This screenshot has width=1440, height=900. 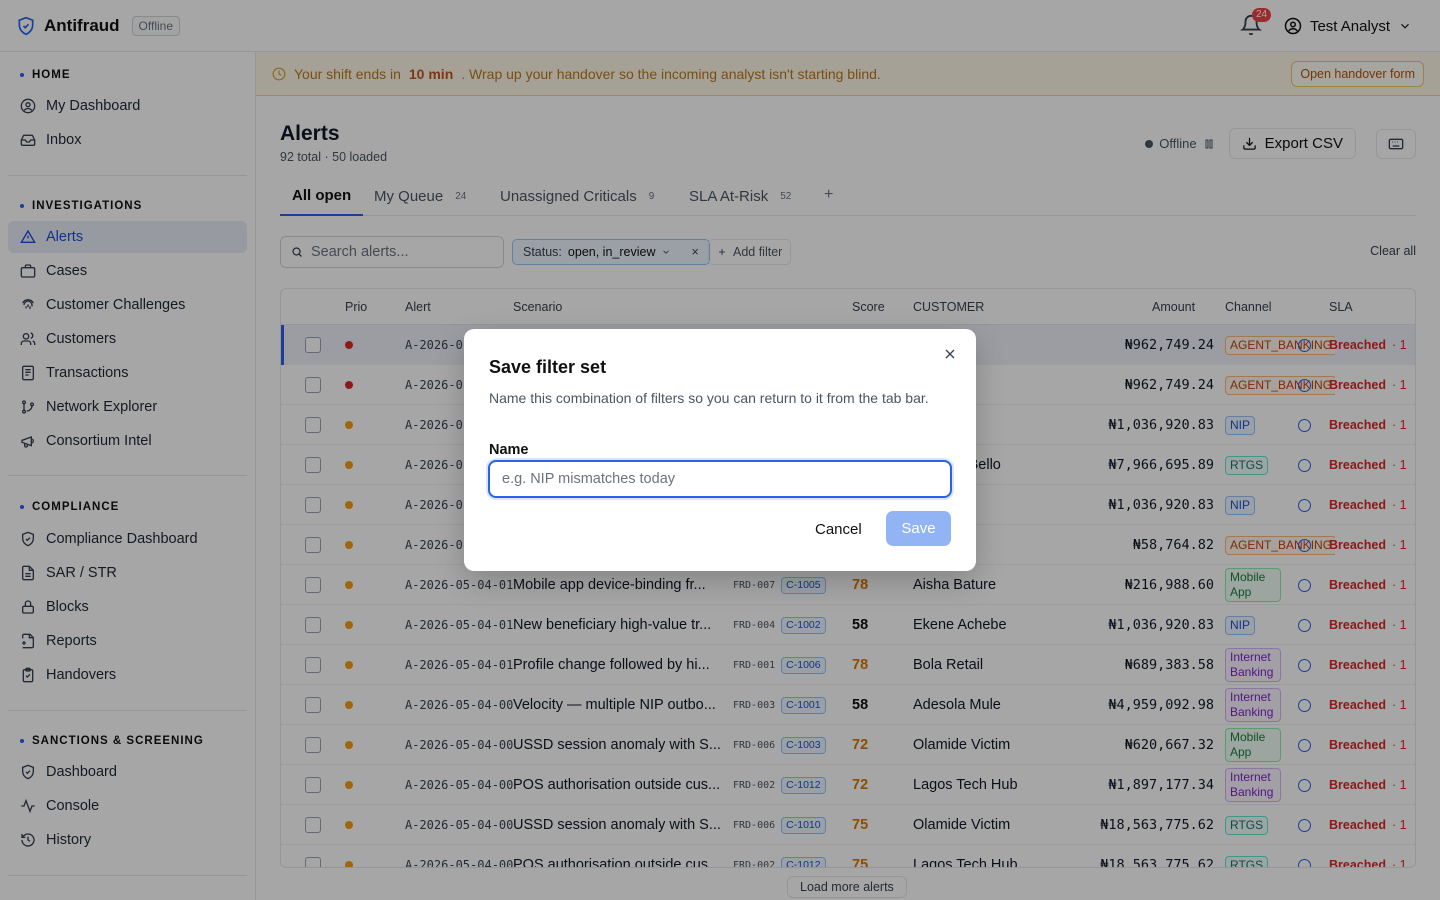 I want to click on close-icon, so click(x=950, y=354).